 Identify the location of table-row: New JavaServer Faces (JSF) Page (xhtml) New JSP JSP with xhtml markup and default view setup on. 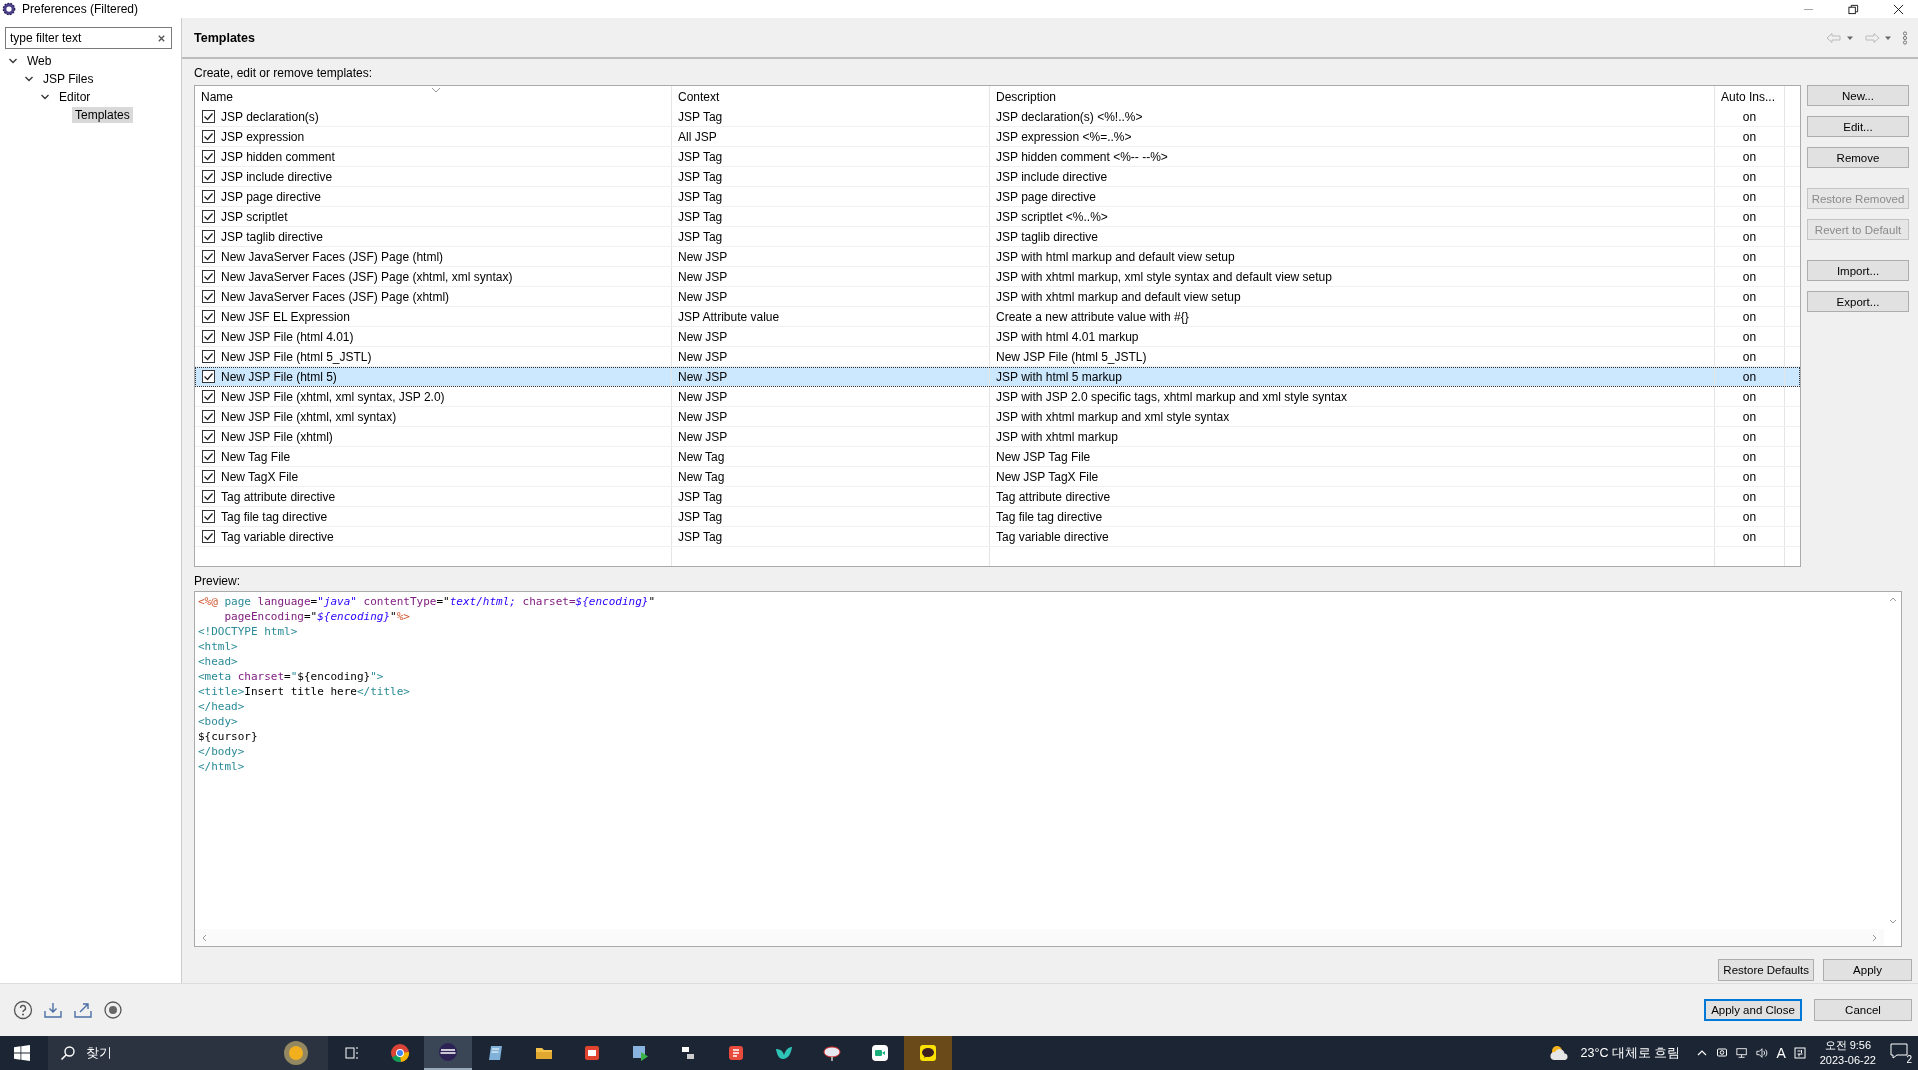
(997, 297).